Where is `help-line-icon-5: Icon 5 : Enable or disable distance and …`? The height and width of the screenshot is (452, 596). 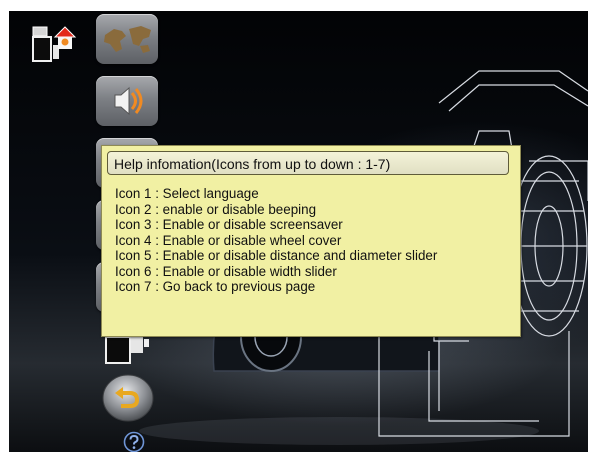 help-line-icon-5: Icon 5 : Enable or disable distance and … is located at coordinates (276, 255).